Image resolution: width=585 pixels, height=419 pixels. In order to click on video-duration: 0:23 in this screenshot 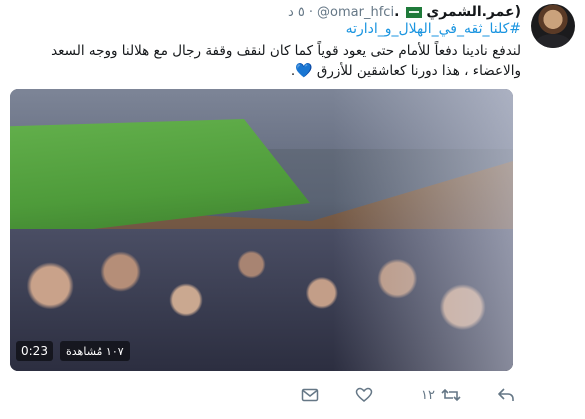, I will do `click(34, 351)`.